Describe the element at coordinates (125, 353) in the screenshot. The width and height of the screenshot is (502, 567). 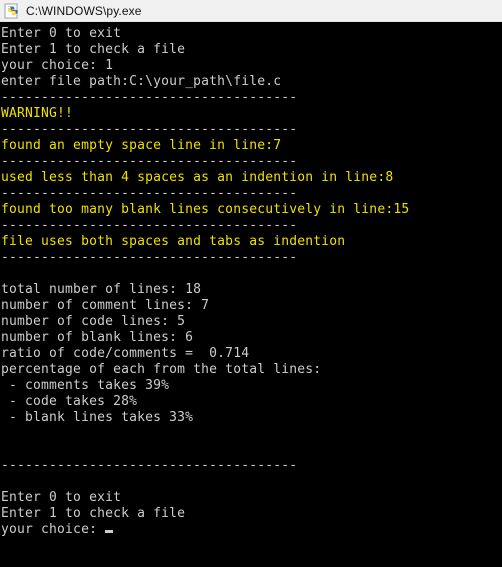
I see `console-line: ratio of code/comments = 0.714` at that location.